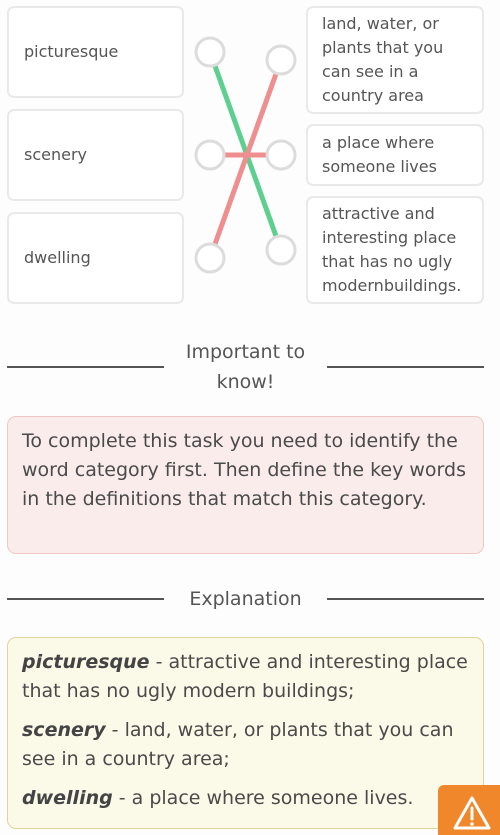 The height and width of the screenshot is (835, 500). What do you see at coordinates (86, 662) in the screenshot?
I see `explanation-term: picturesque` at bounding box center [86, 662].